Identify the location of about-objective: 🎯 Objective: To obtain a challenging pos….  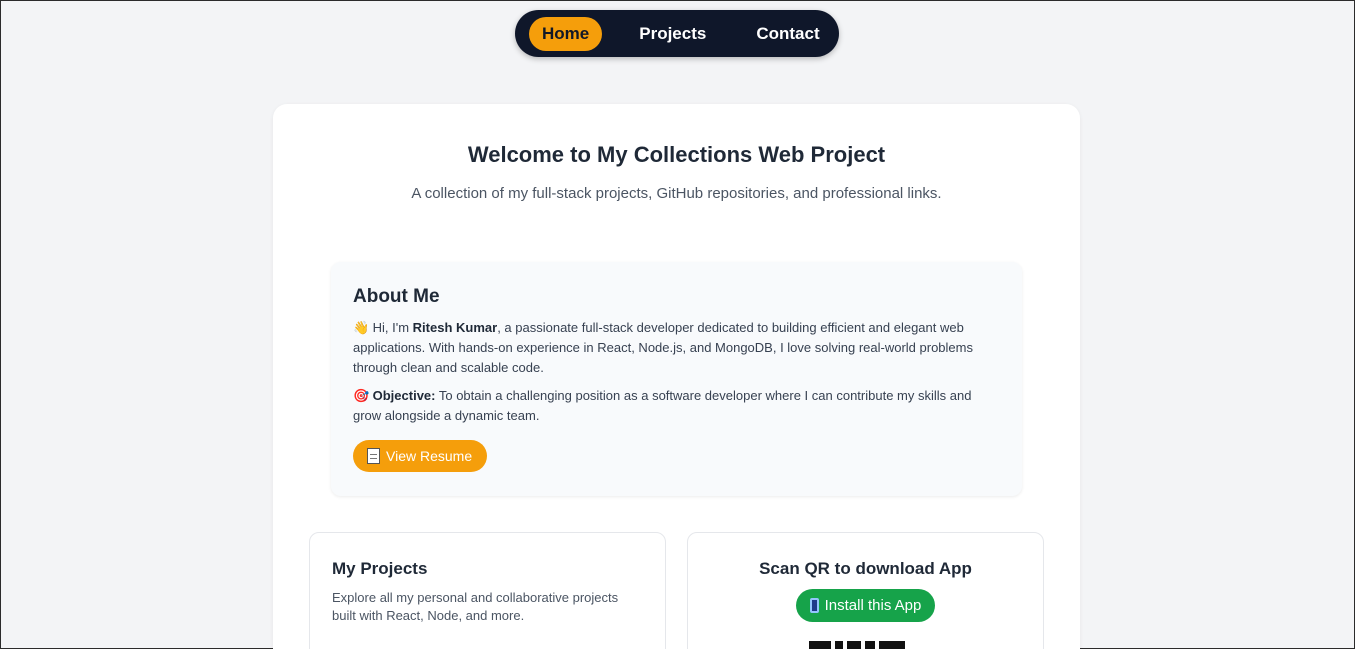
(676, 406).